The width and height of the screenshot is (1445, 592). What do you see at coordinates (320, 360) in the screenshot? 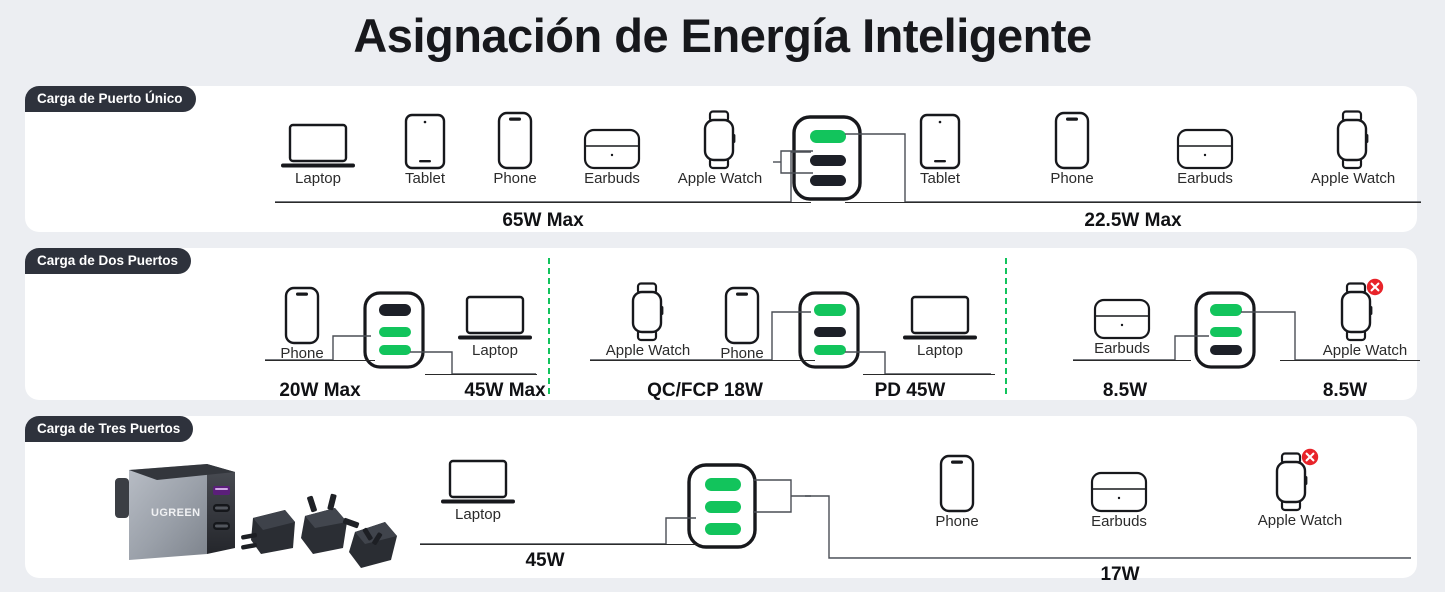
I see `baseline-dual-1-left` at bounding box center [320, 360].